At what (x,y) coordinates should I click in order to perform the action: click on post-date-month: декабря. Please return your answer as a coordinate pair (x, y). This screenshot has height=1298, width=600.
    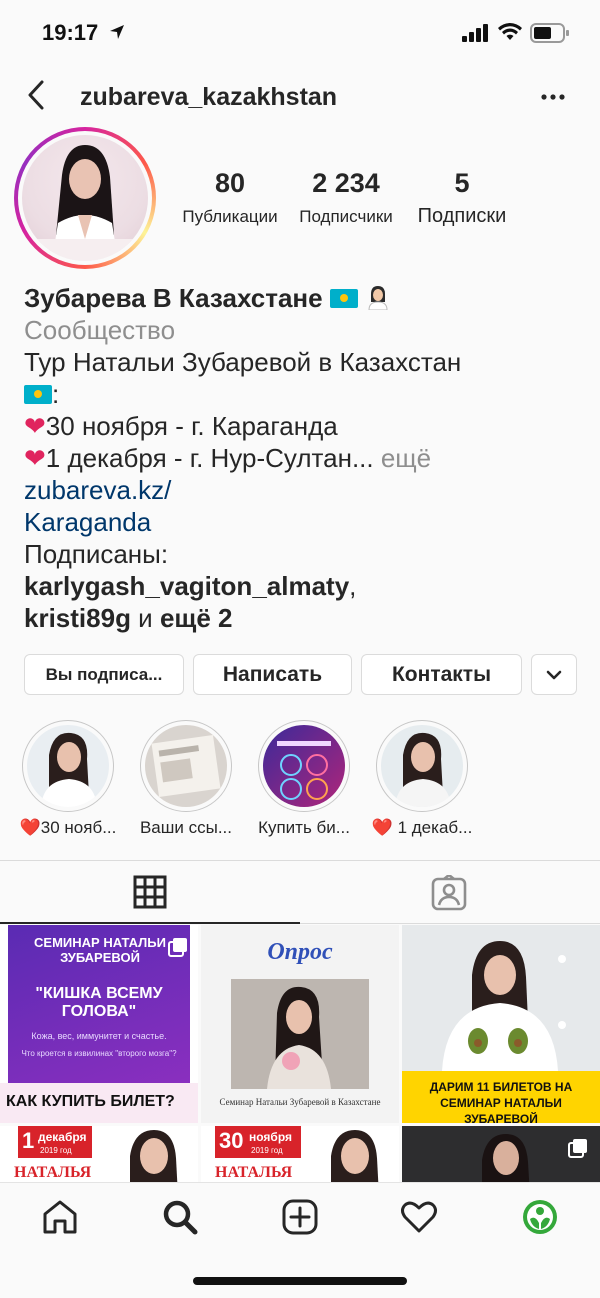
    Looking at the image, I should click on (62, 1137).